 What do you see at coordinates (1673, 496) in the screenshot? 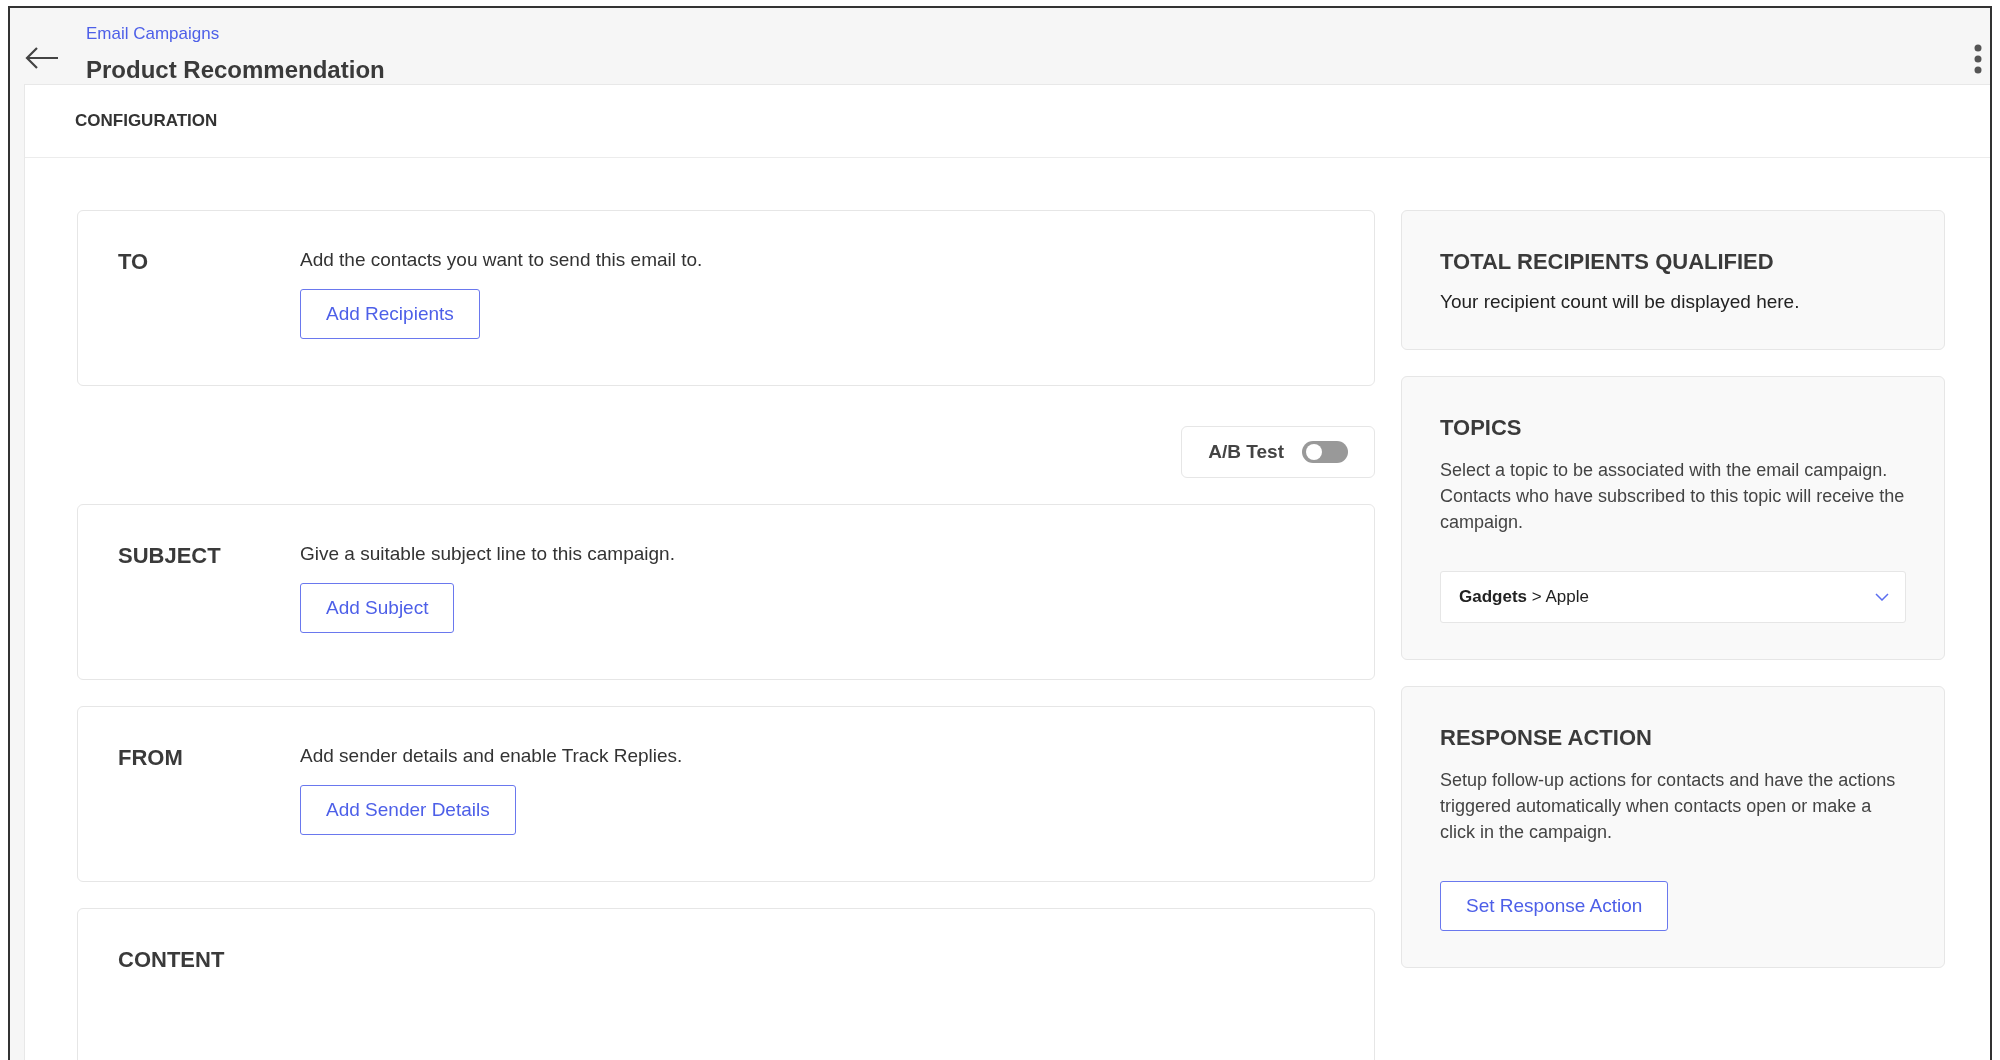
I see `card-text: Select a topic to be associated with the email campaign. Contacts who have subscribed to this topic will receive the campaign.` at bounding box center [1673, 496].